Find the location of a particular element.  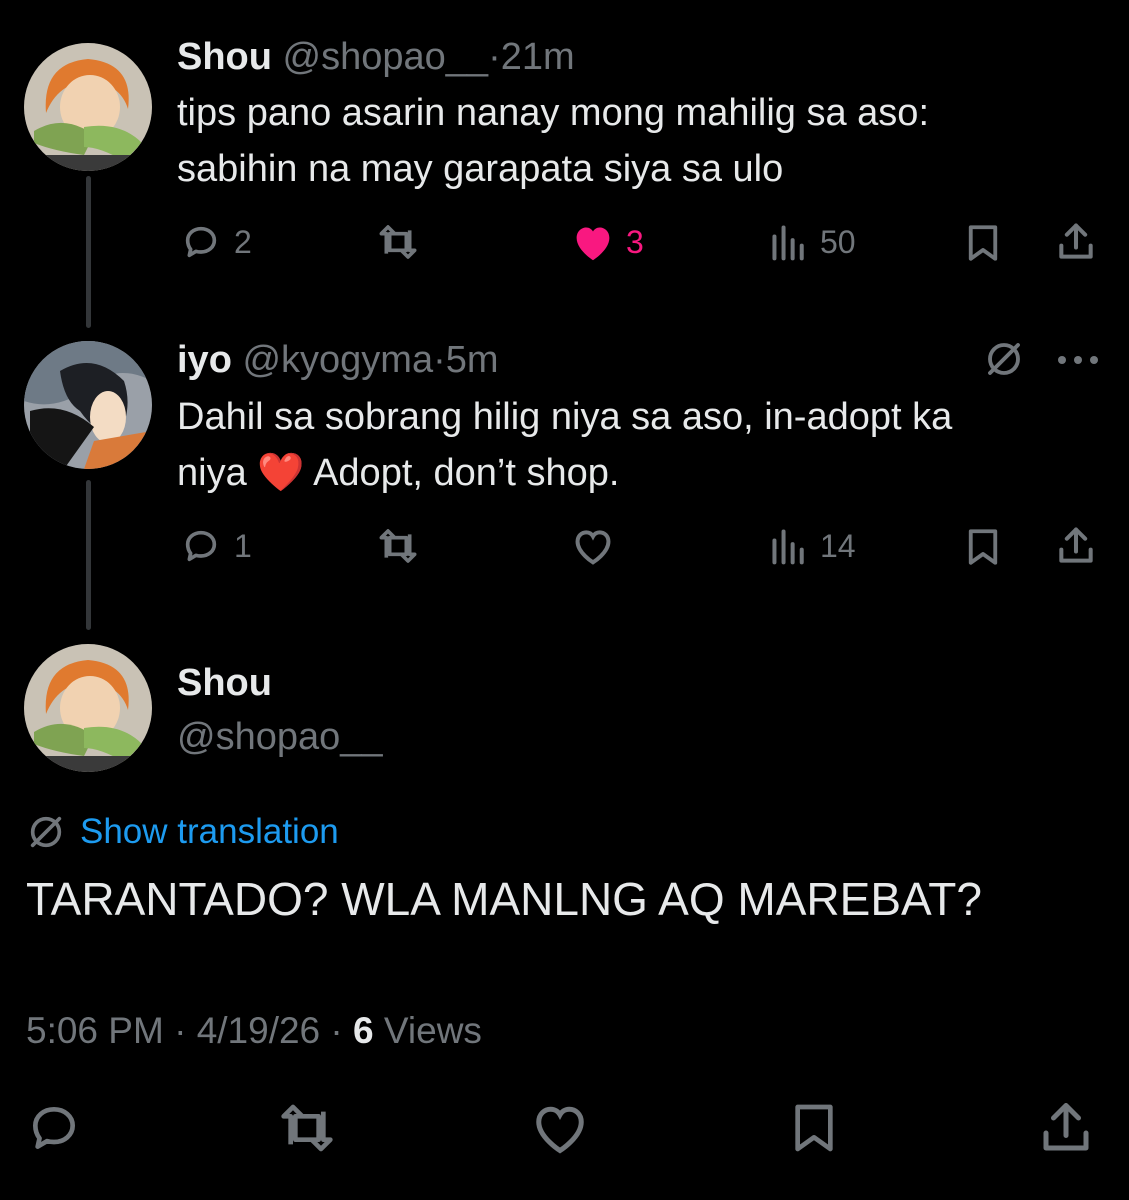

show-translation-label: Show translation is located at coordinates (209, 832).